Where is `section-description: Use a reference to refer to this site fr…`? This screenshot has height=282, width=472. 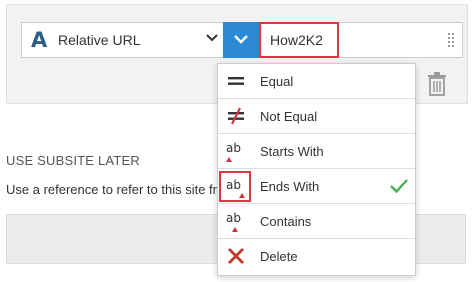 section-description: Use a reference to refer to this site fr… is located at coordinates (115, 189).